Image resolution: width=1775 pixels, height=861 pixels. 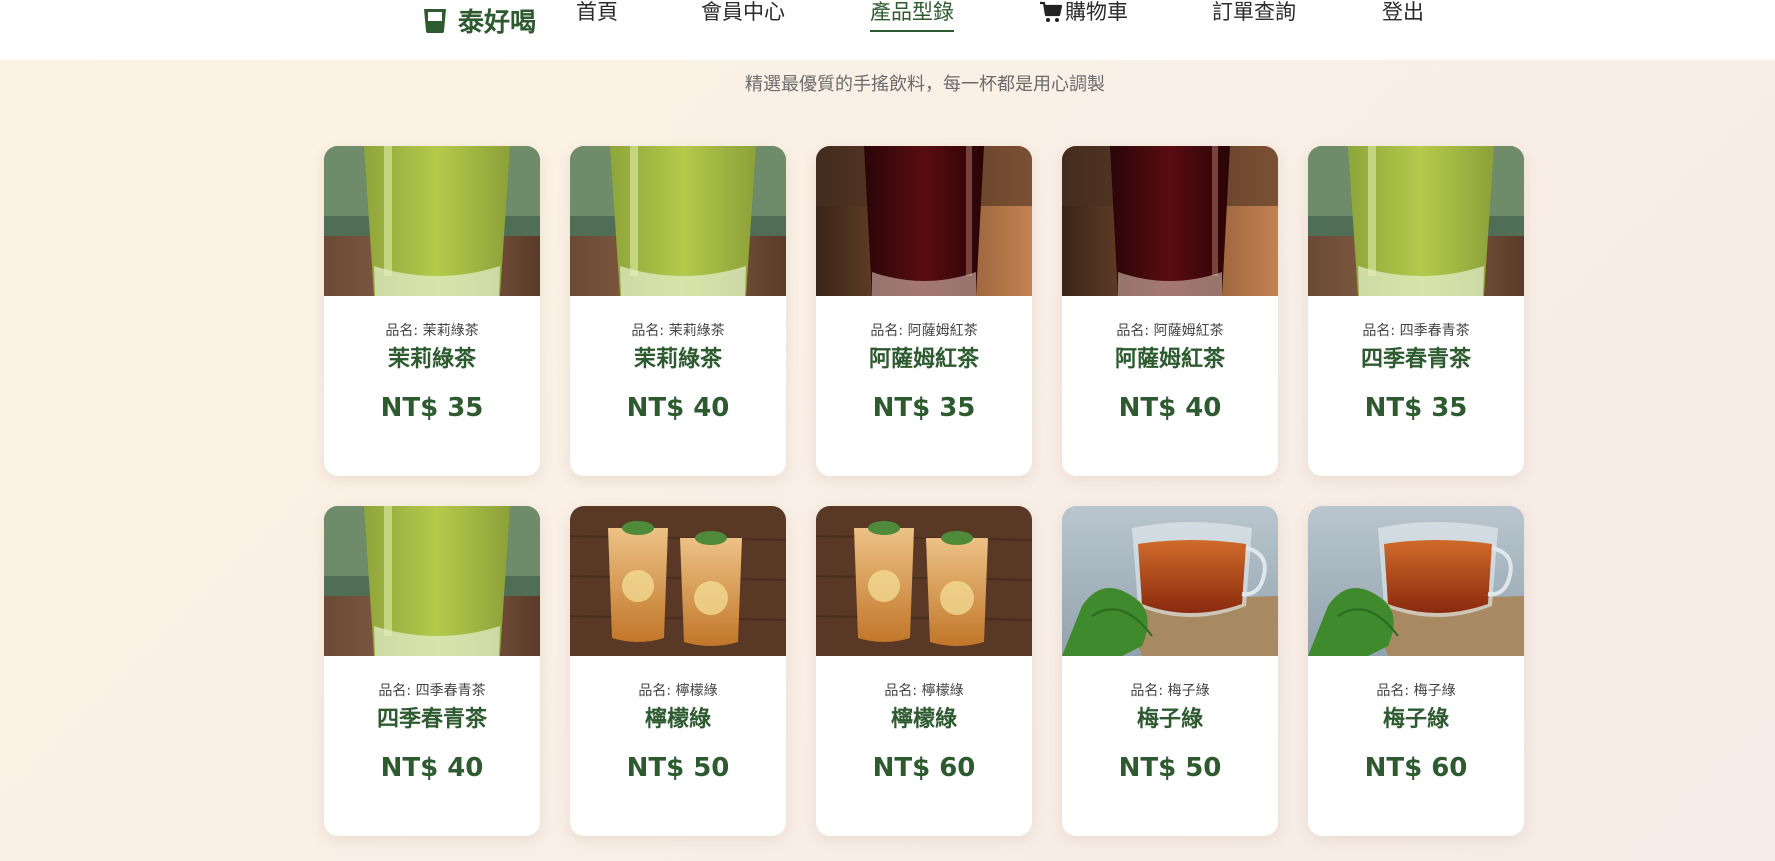 What do you see at coordinates (678, 311) in the screenshot?
I see `product-card: 品名: 茉莉綠茶 茉莉綠茶 NT$ 40` at bounding box center [678, 311].